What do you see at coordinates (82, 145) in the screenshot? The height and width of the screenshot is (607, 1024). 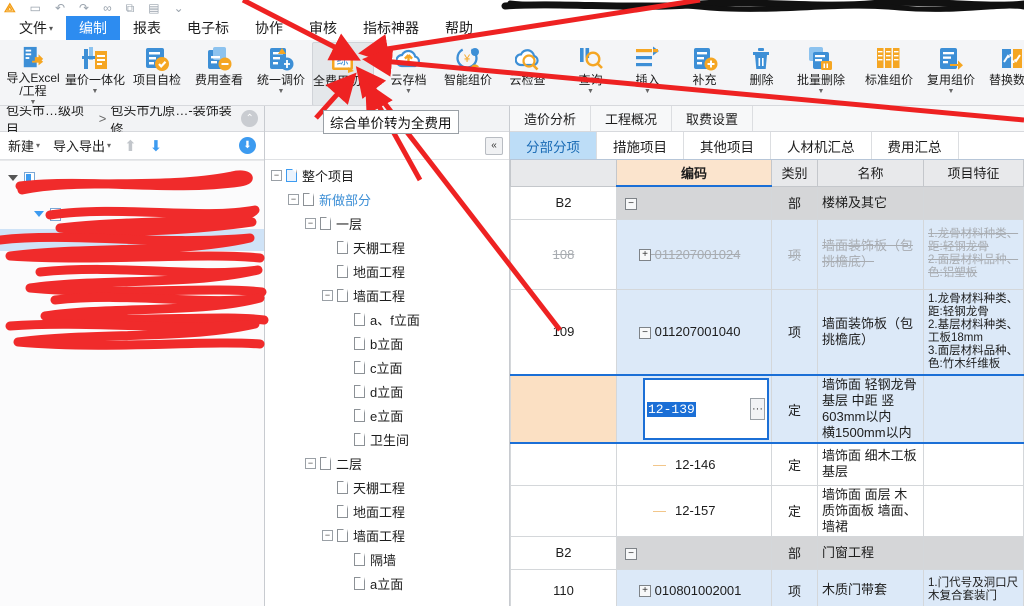 I see `import-export-button: 导入导出 ▾` at bounding box center [82, 145].